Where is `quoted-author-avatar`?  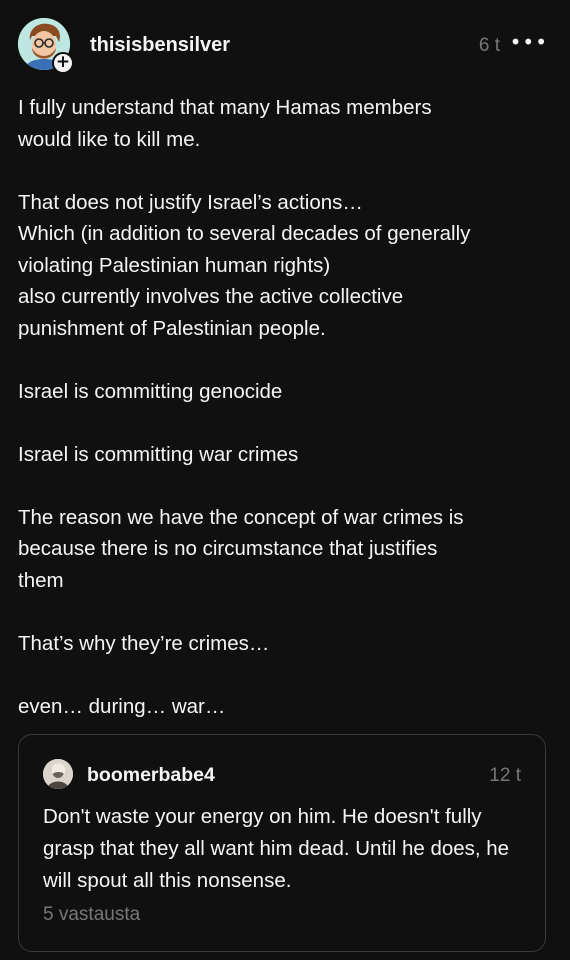
quoted-author-avatar is located at coordinates (58, 774).